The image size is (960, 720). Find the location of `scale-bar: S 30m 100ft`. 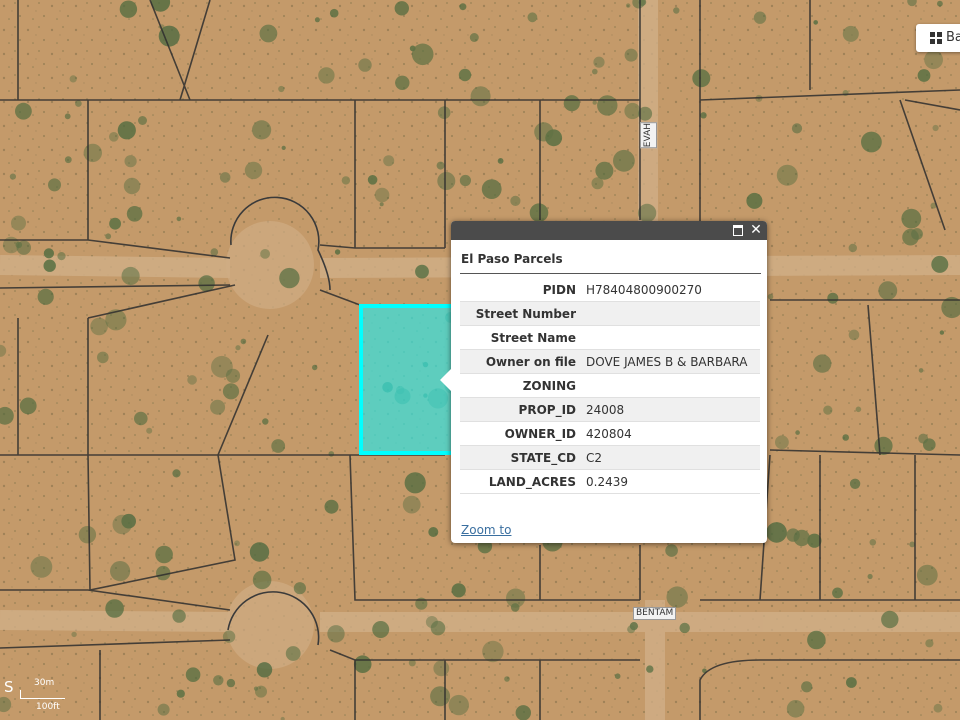

scale-bar: S 30m 100ft is located at coordinates (40, 696).